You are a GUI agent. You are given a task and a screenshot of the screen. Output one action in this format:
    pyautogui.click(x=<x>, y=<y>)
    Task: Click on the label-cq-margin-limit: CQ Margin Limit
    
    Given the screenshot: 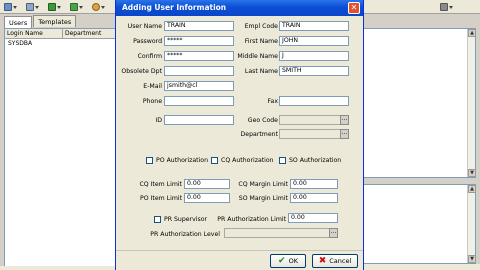 What is the action you would take?
    pyautogui.click(x=263, y=184)
    